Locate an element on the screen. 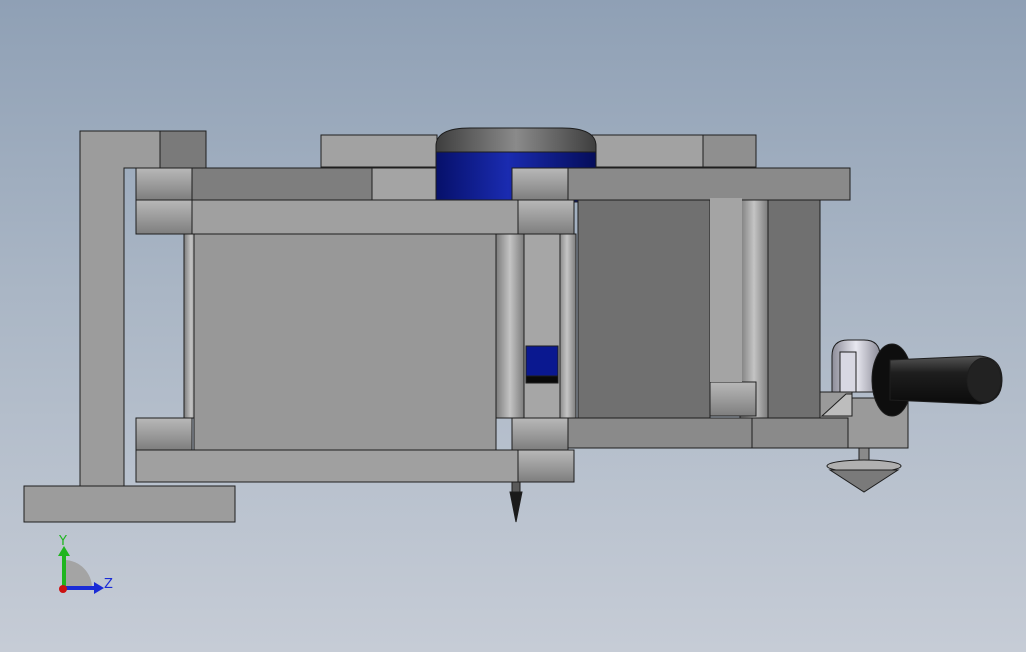  black-handle is located at coordinates (937, 380).